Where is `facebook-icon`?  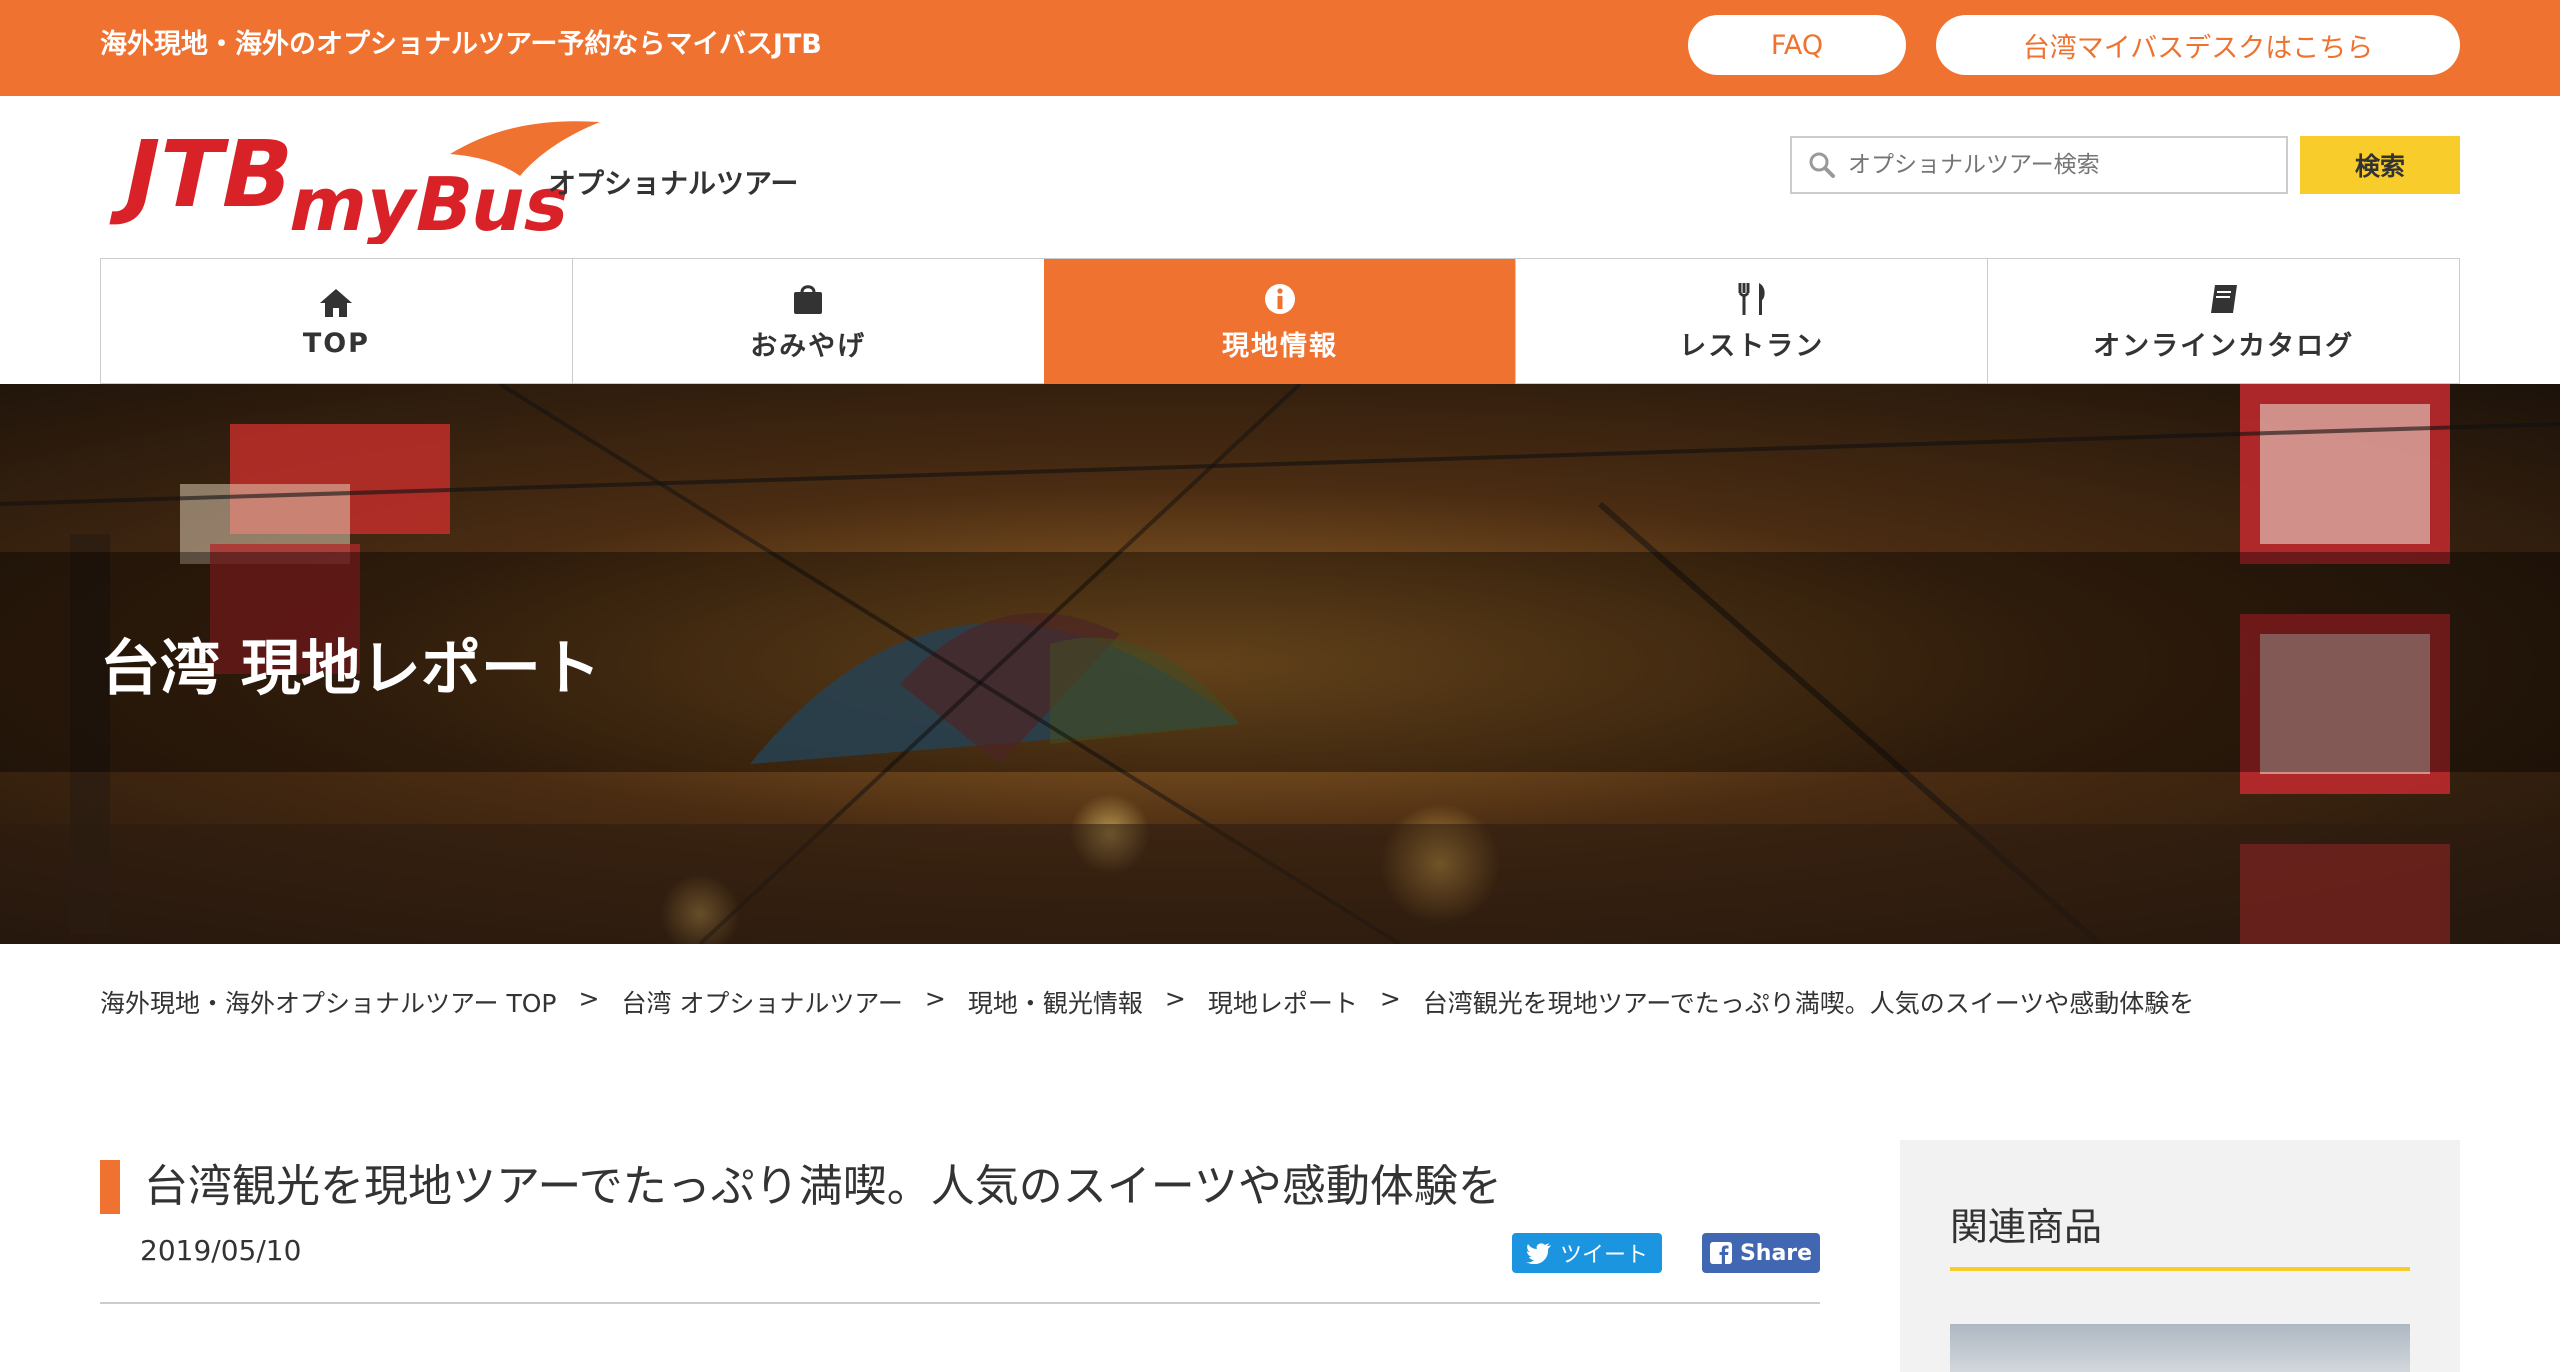
facebook-icon is located at coordinates (1720, 1253).